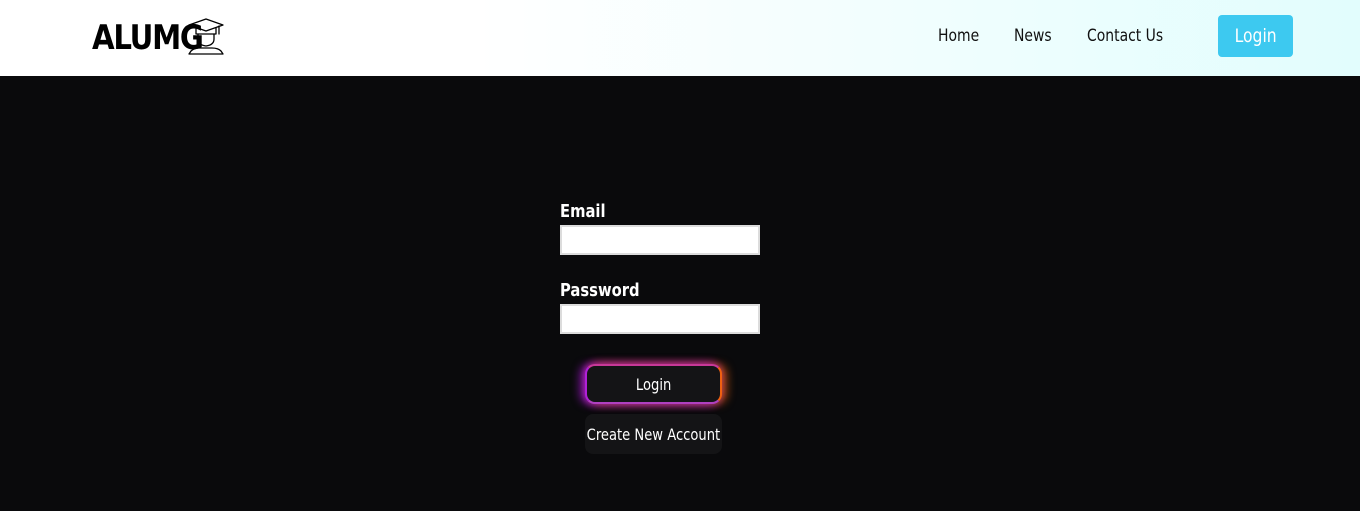 The height and width of the screenshot is (511, 1360). Describe the element at coordinates (660, 240) in the screenshot. I see `email-field` at that location.